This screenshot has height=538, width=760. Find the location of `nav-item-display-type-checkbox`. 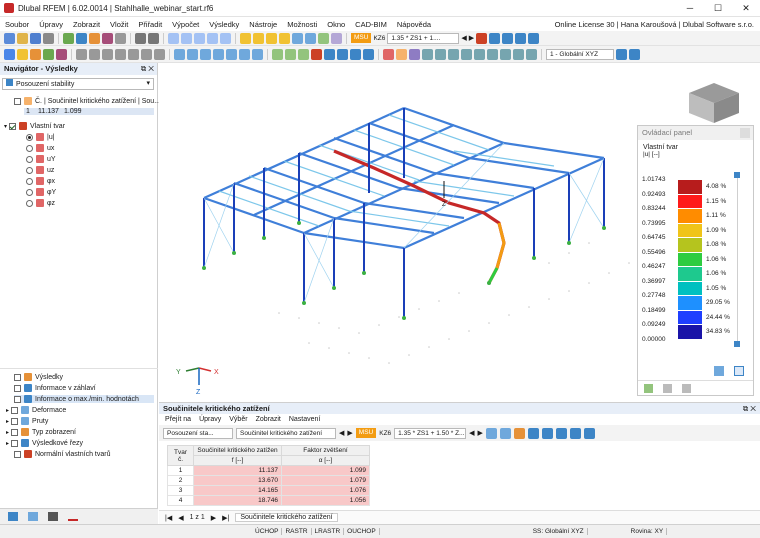

nav-item-display-type-checkbox is located at coordinates (15, 432).